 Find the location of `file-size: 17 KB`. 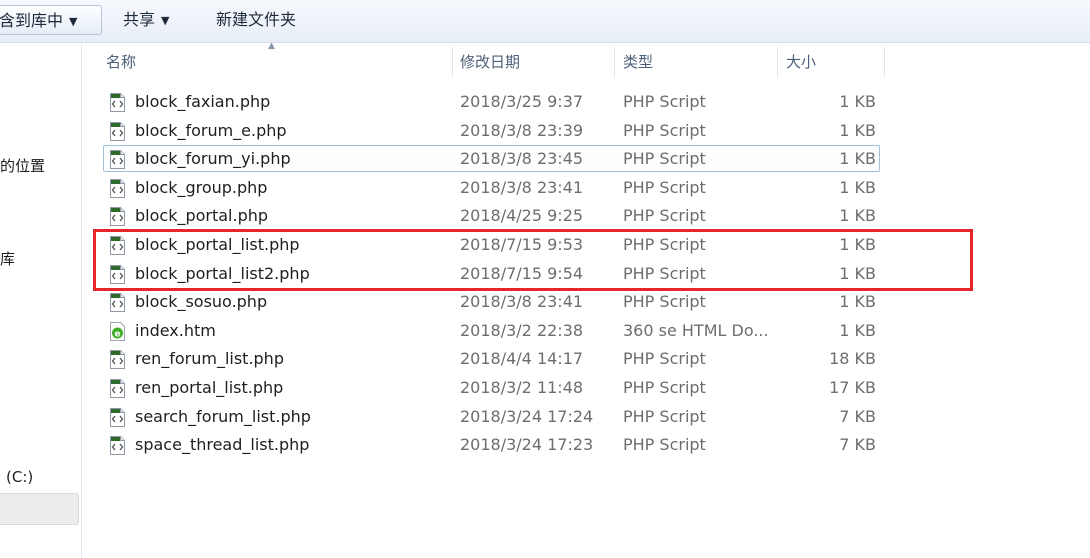

file-size: 17 KB is located at coordinates (852, 387).